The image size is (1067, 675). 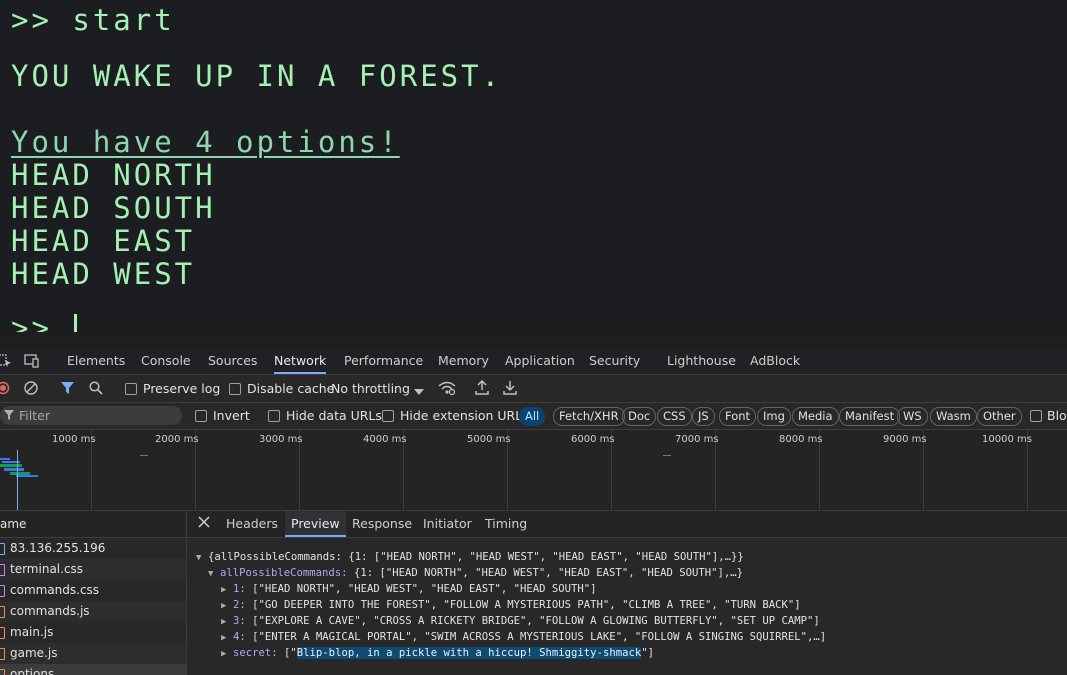 What do you see at coordinates (738, 416) in the screenshot?
I see `filter-type-font: Font` at bounding box center [738, 416].